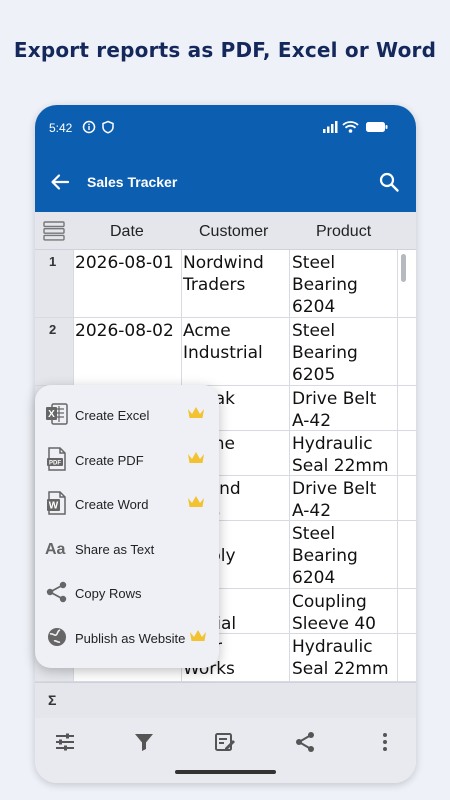 The width and height of the screenshot is (450, 800). Describe the element at coordinates (89, 127) in the screenshot. I see `info-icon` at that location.